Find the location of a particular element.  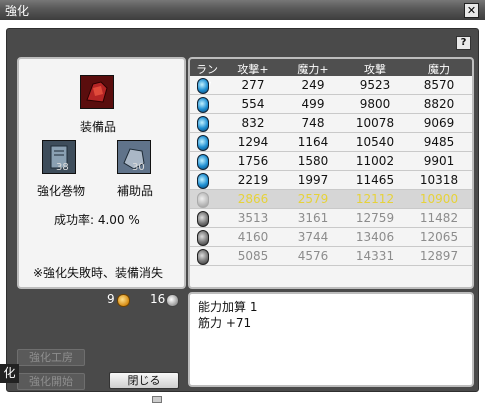

table-cell-atk-plus: 2866 is located at coordinates (253, 199).